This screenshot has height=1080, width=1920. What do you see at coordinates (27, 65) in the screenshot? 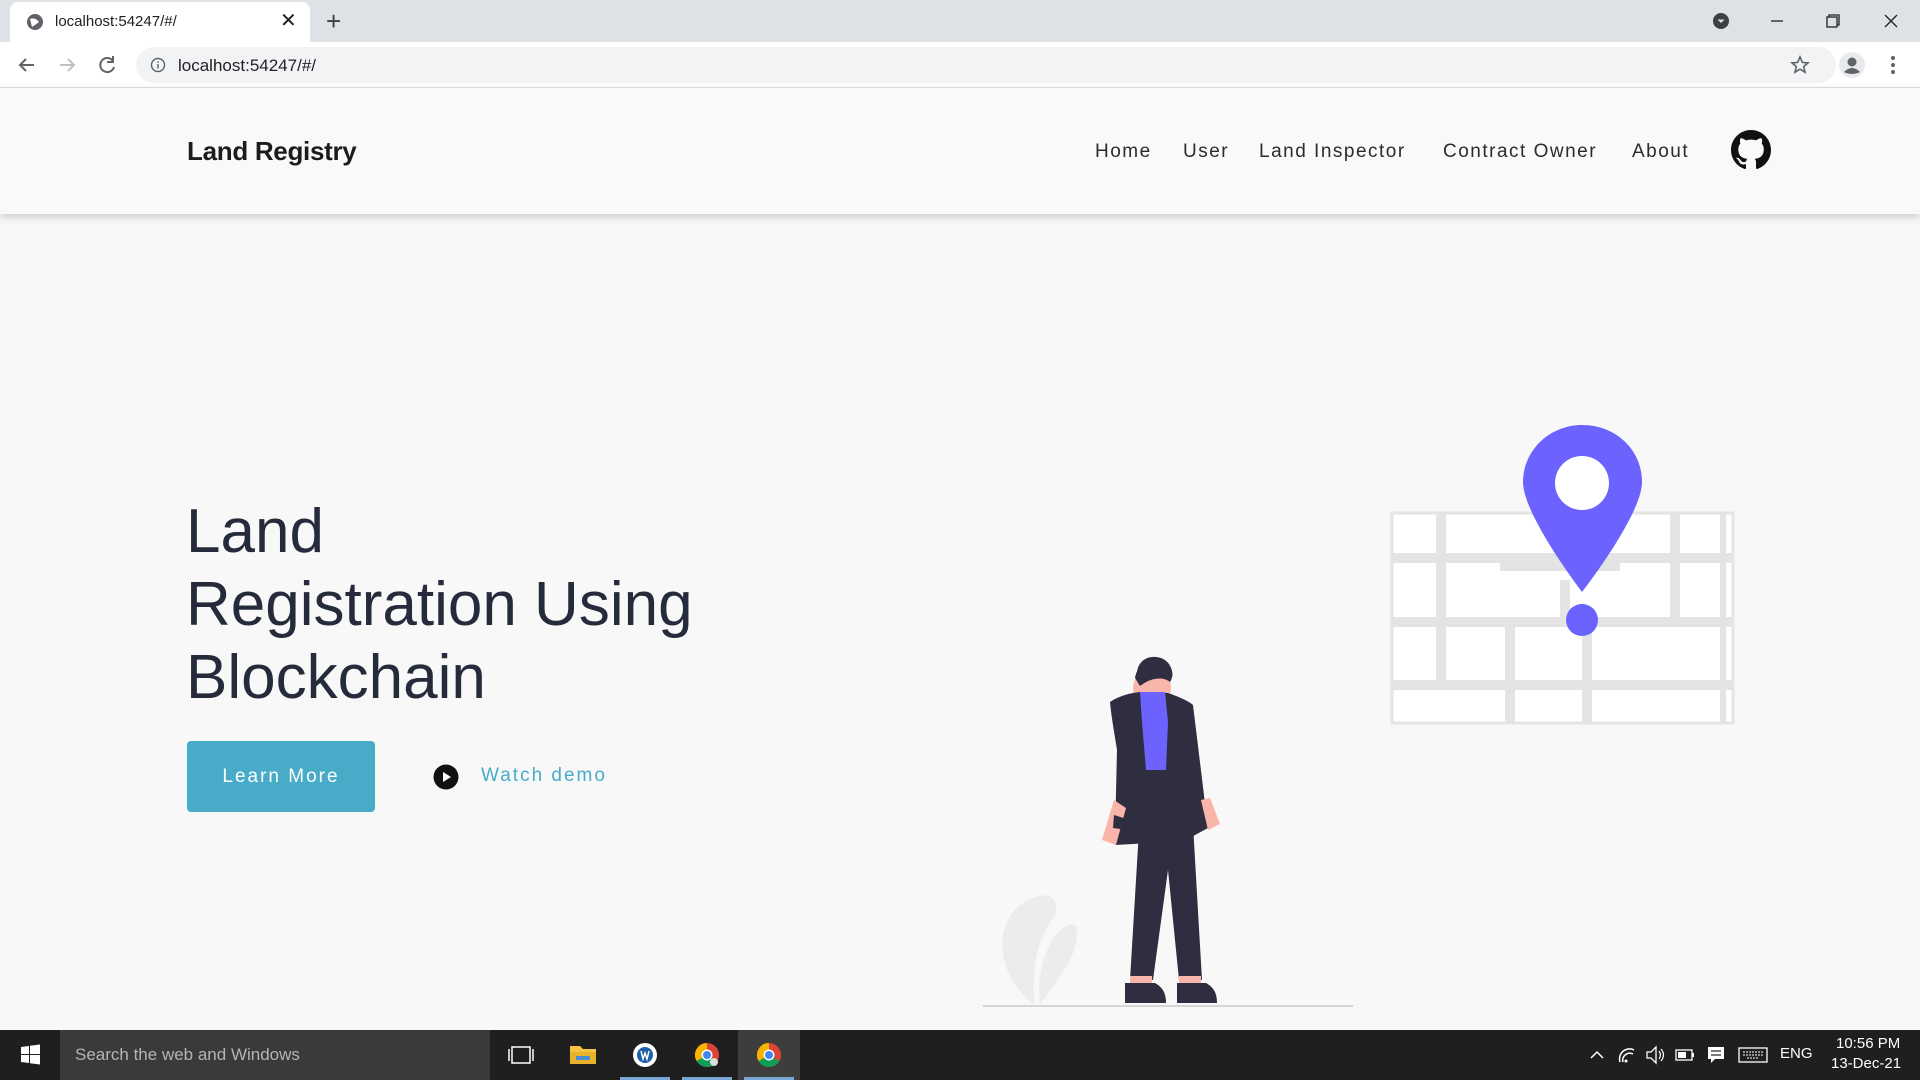
I see `back-arrow-icon` at bounding box center [27, 65].